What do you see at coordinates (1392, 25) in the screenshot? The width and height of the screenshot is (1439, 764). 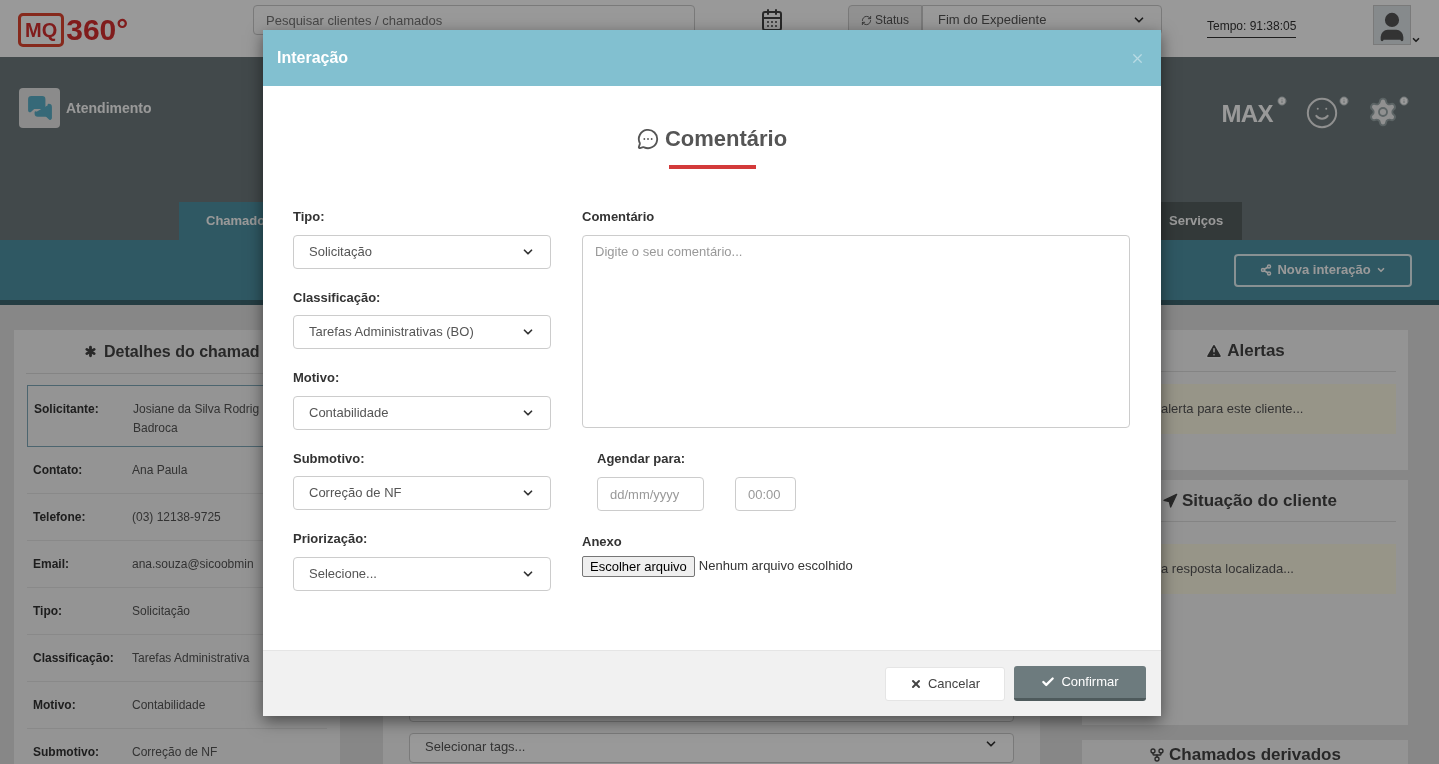 I see `avatar` at bounding box center [1392, 25].